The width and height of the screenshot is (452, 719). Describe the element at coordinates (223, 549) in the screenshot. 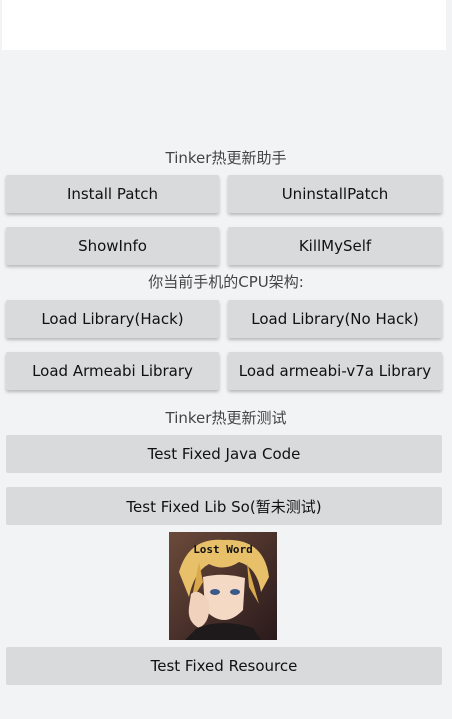

I see `image-caption-text: Lost Word` at that location.